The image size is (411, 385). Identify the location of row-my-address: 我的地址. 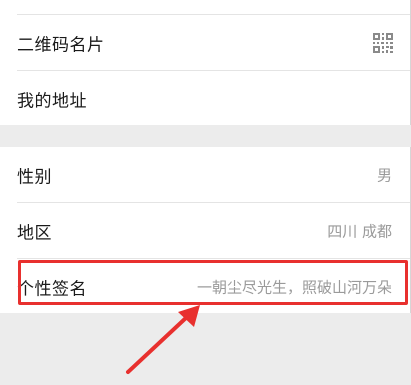
(205, 98).